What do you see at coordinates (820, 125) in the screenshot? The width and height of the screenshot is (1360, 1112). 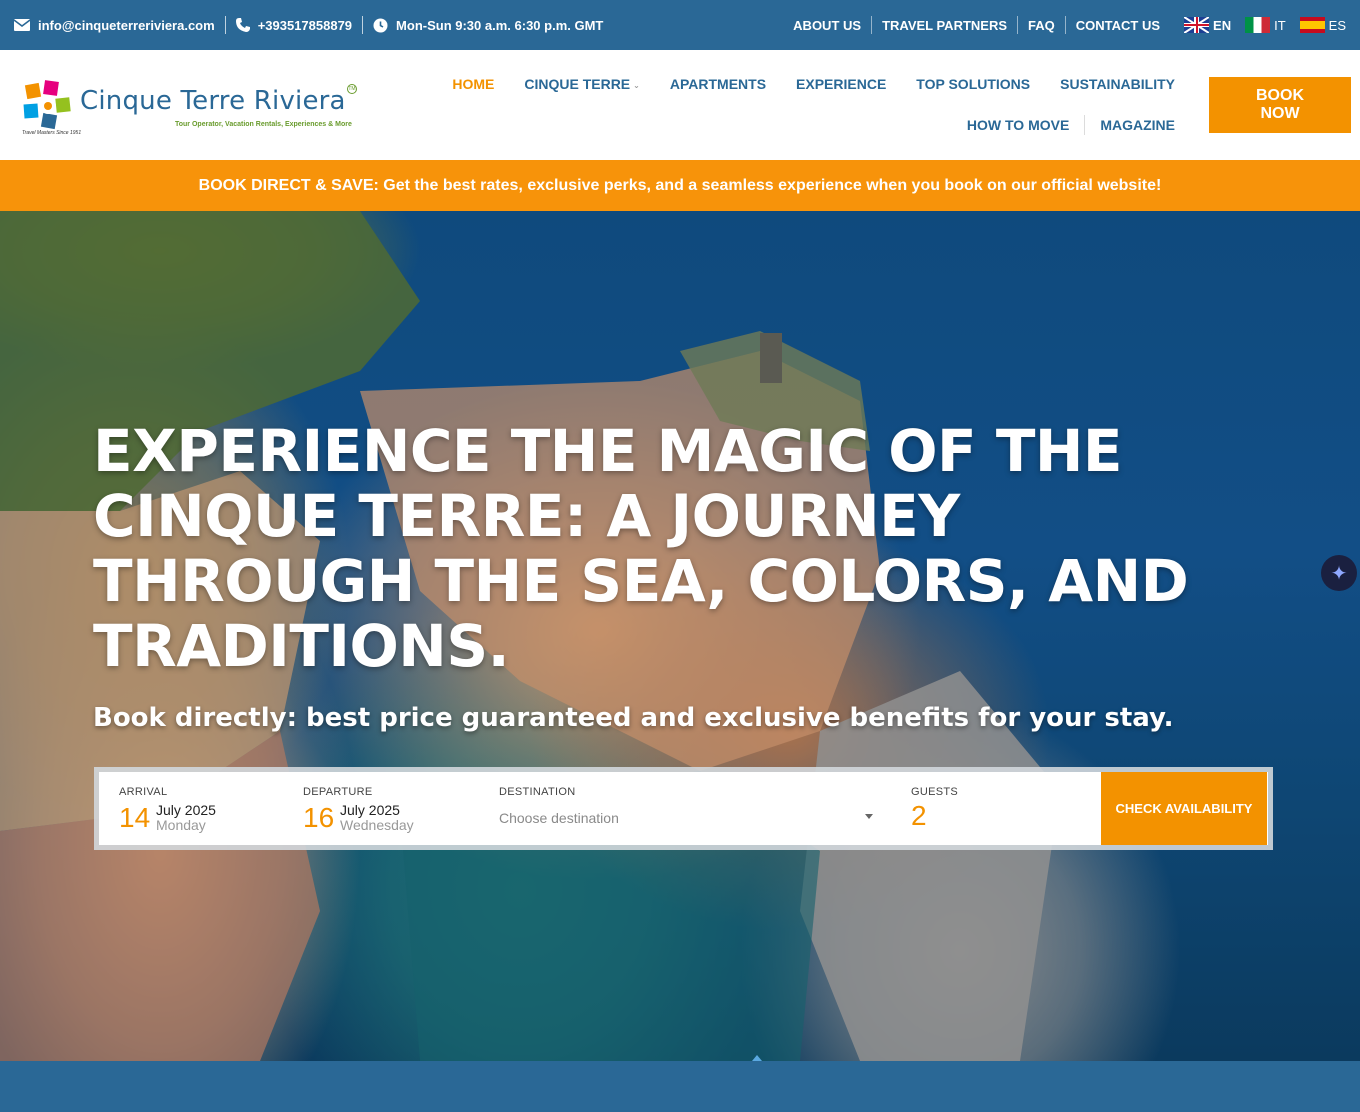 I see `nav-row-2: HOW TO MOVE MAGAZINE` at bounding box center [820, 125].